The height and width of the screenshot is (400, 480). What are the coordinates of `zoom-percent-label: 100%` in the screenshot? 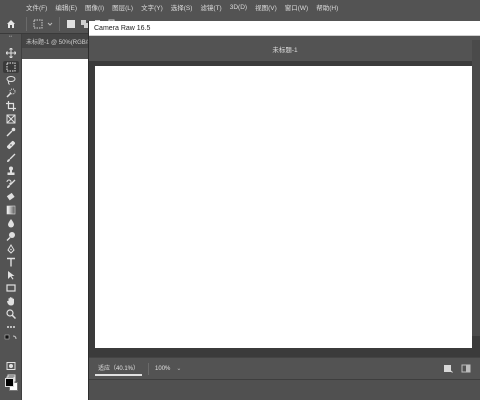 It's located at (163, 368).